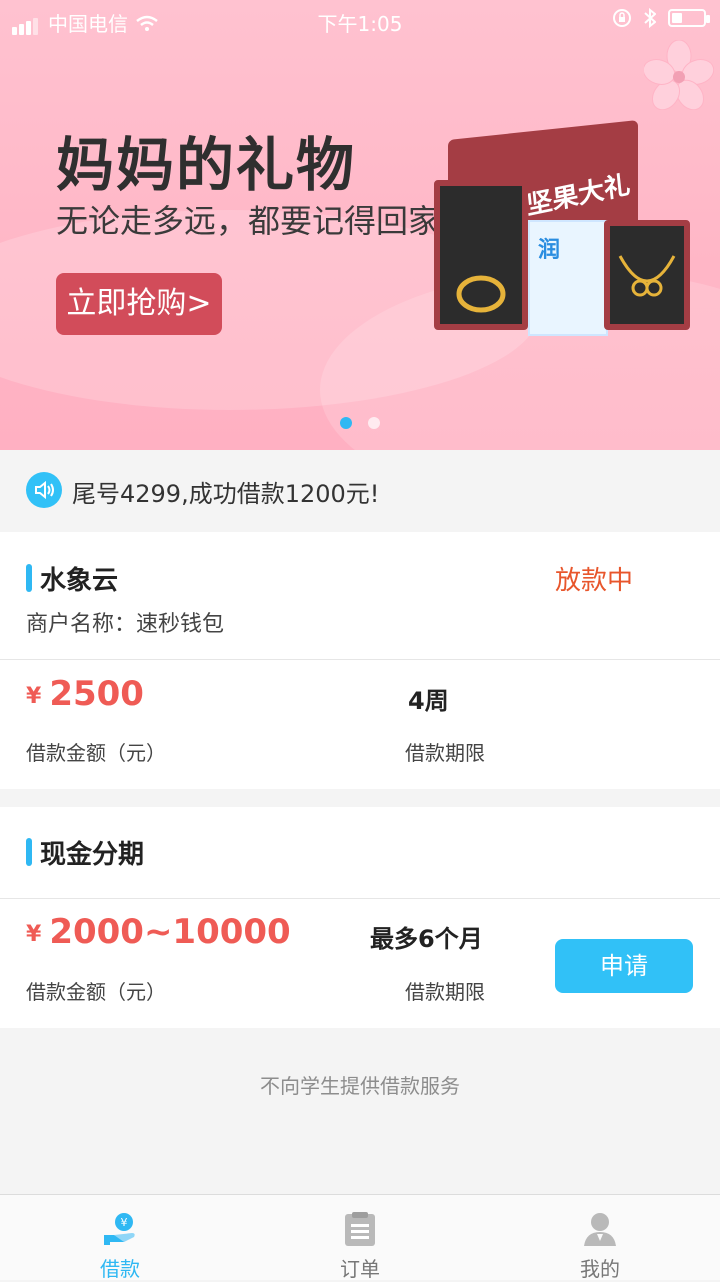 Image resolution: width=720 pixels, height=1282 pixels. I want to click on loan-term: 4周, so click(428, 701).